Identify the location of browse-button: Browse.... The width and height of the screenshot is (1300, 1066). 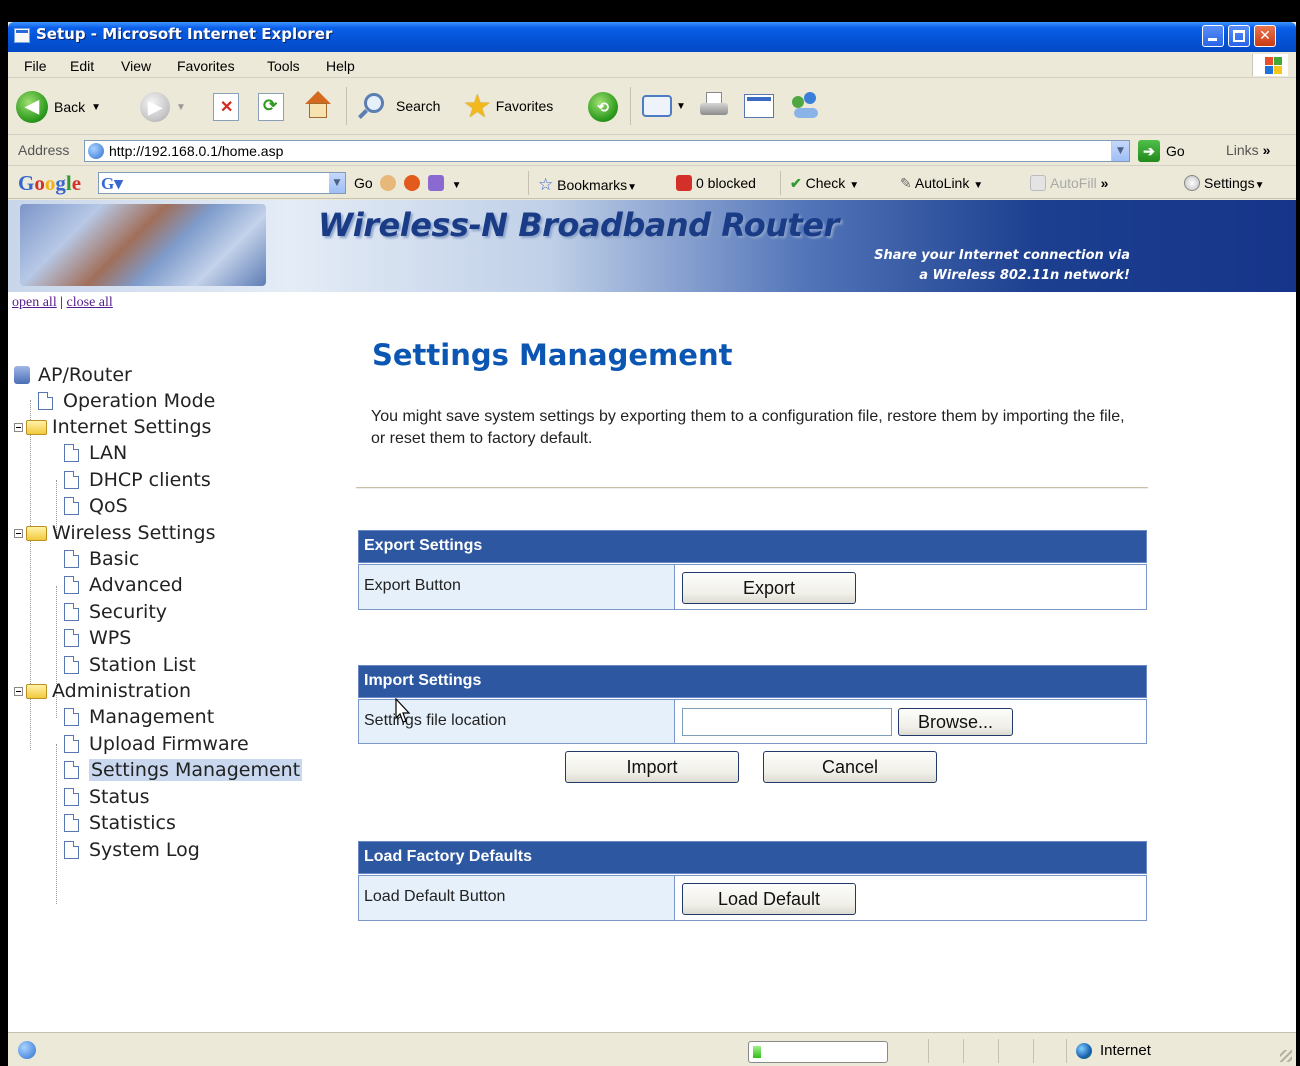
(955, 722).